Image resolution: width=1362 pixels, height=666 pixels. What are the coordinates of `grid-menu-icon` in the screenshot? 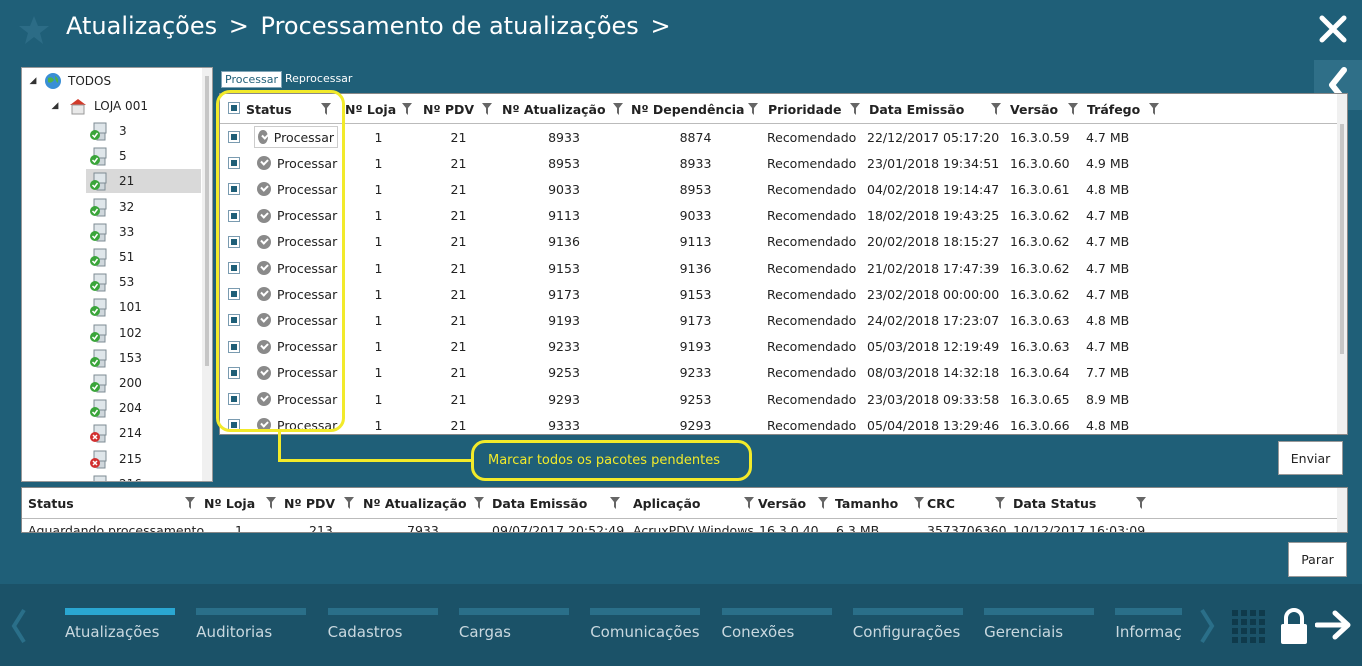 It's located at (1249, 627).